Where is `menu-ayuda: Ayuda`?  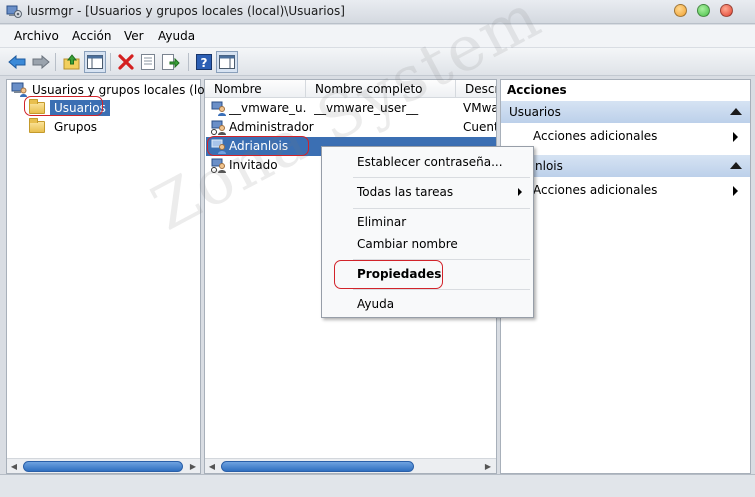 menu-ayuda: Ayuda is located at coordinates (176, 36).